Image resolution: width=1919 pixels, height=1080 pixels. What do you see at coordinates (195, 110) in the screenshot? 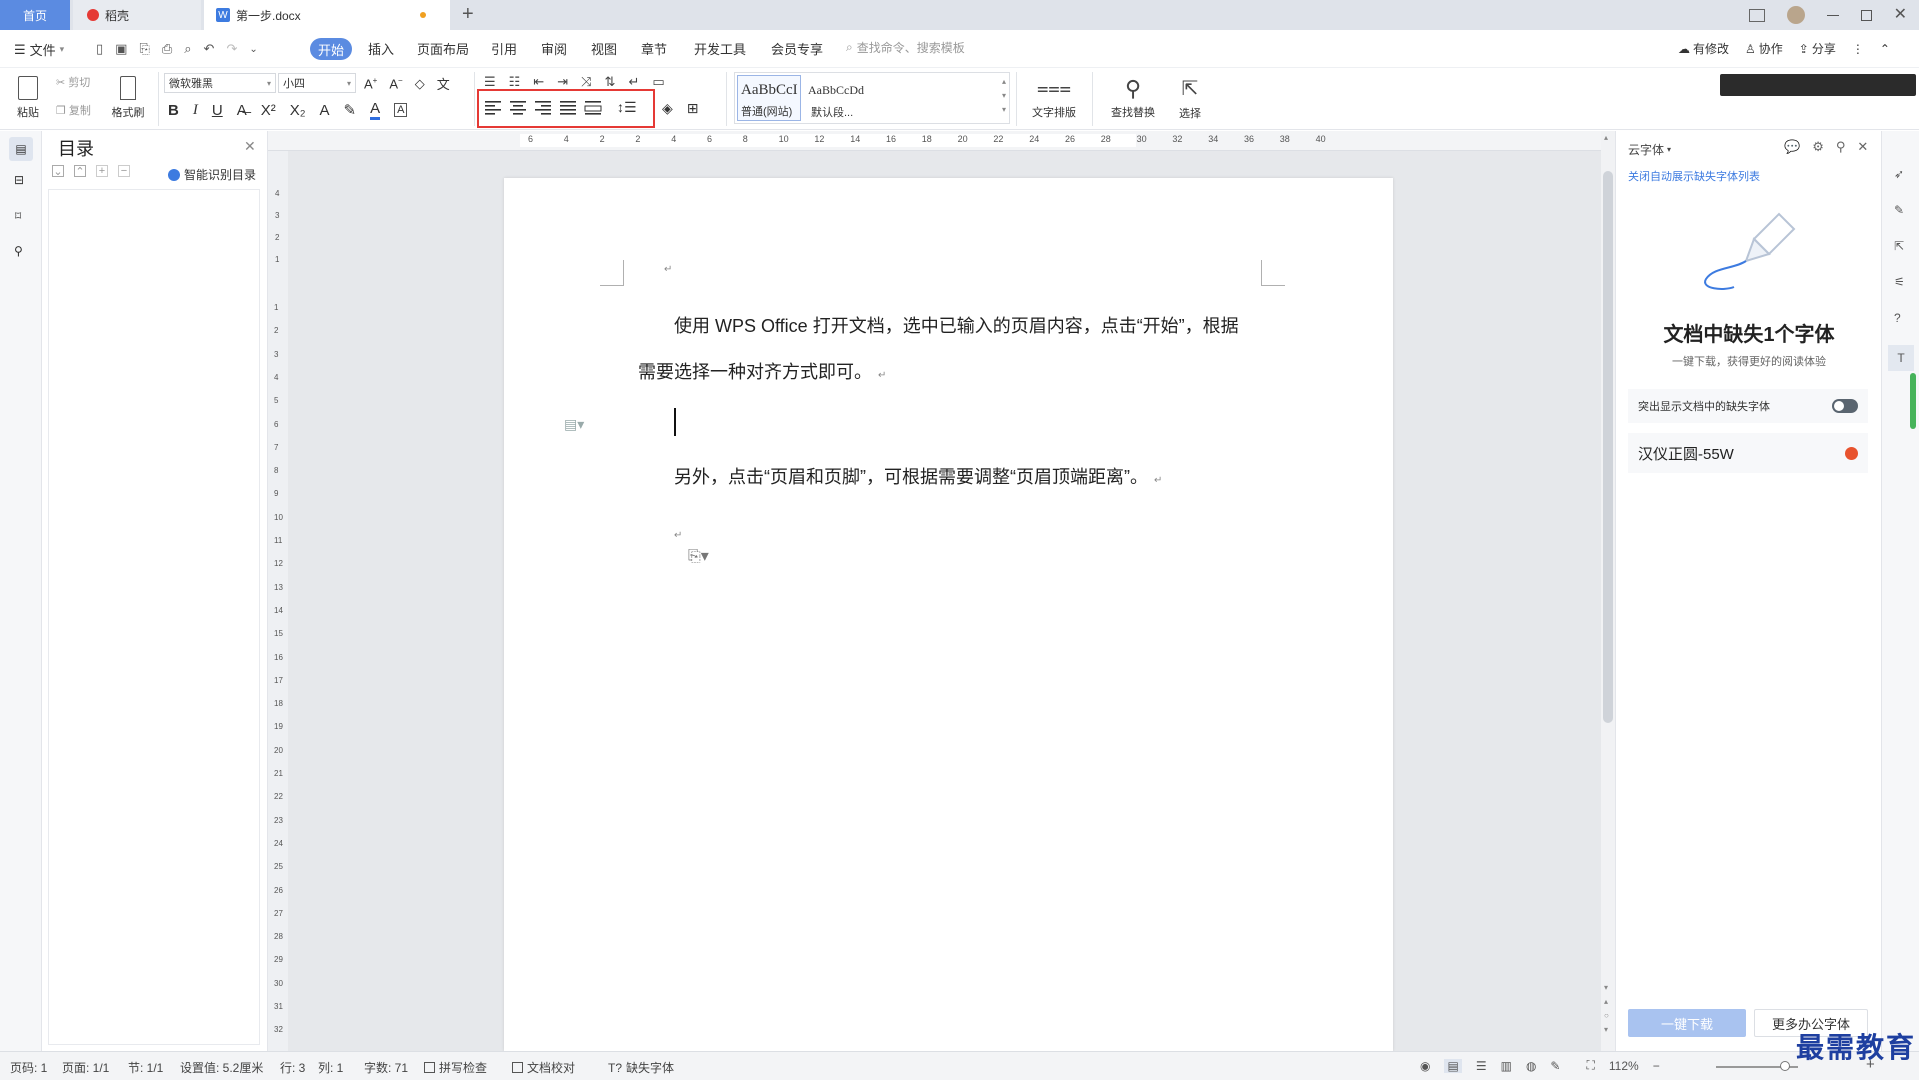
I see `italic-button: I` at bounding box center [195, 110].